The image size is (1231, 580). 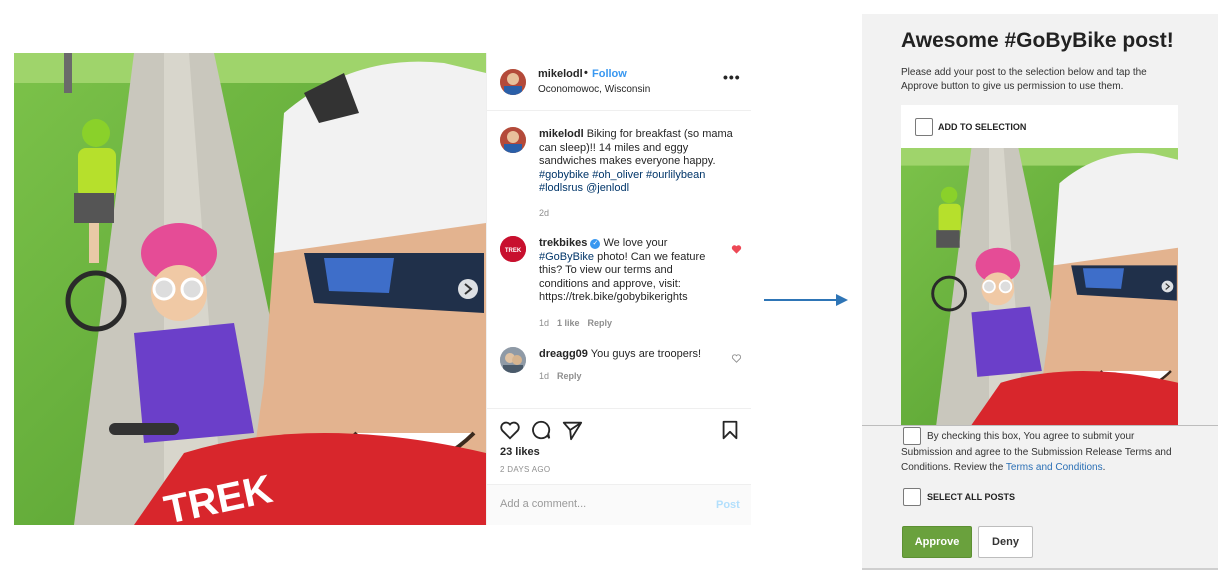 I want to click on selection-photo-image, so click(x=1039, y=286).